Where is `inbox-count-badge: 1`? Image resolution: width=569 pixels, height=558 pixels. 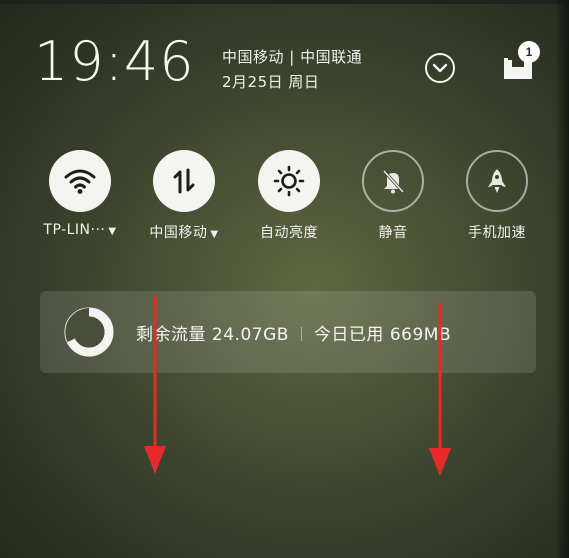
inbox-count-badge: 1 is located at coordinates (529, 52).